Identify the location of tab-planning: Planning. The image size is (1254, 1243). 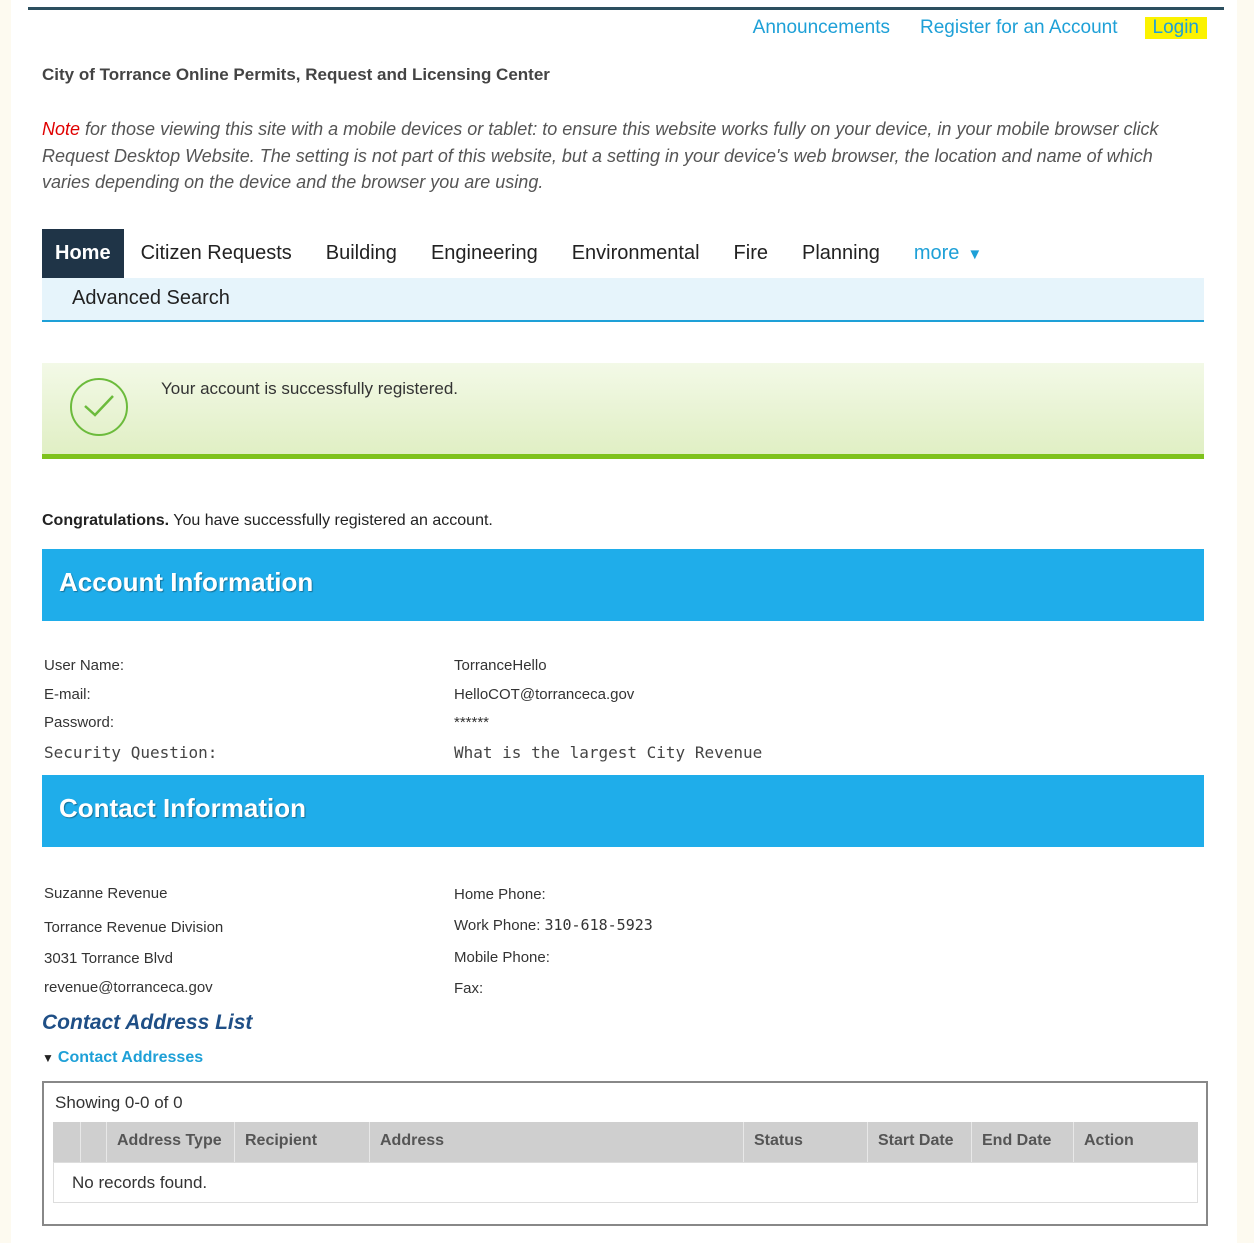
(841, 253).